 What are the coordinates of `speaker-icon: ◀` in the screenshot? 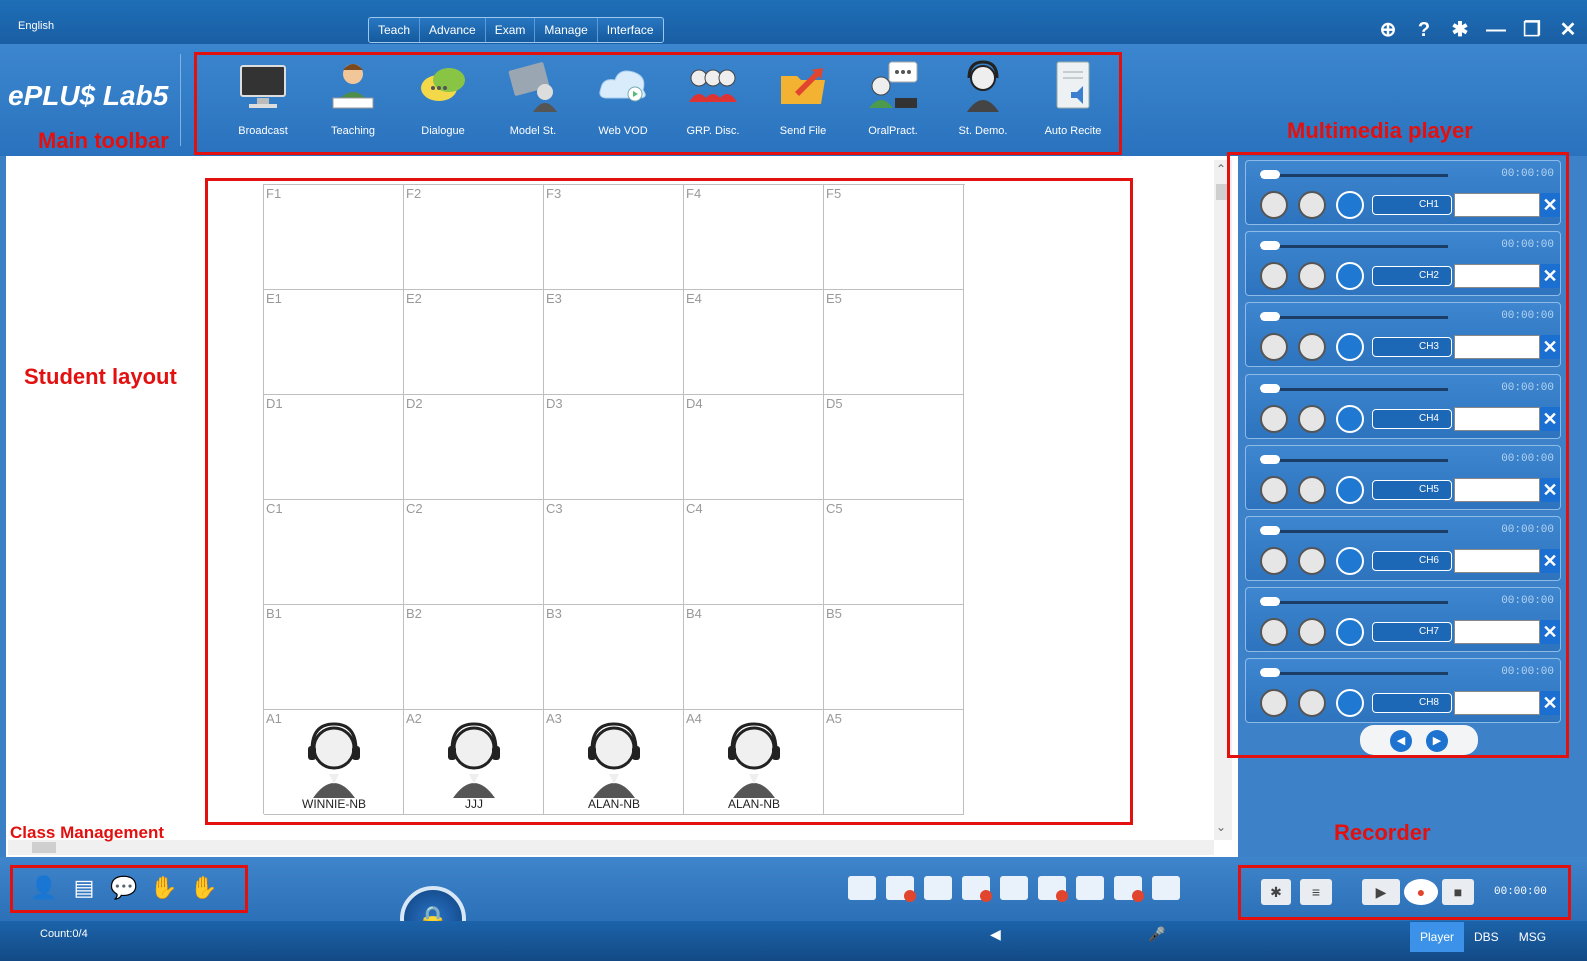 It's located at (995, 934).